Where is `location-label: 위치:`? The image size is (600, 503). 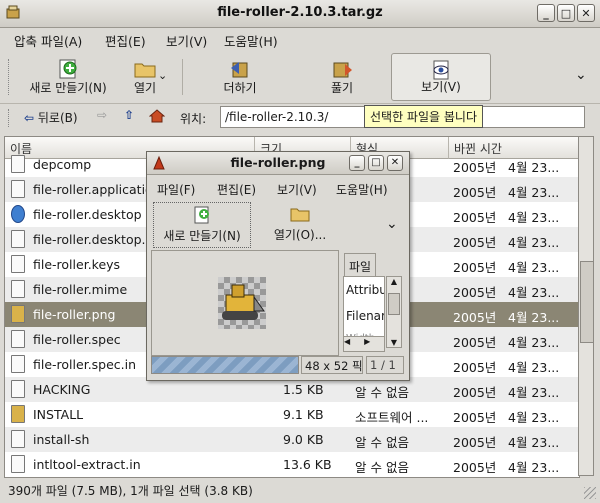 location-label: 위치: is located at coordinates (193, 119).